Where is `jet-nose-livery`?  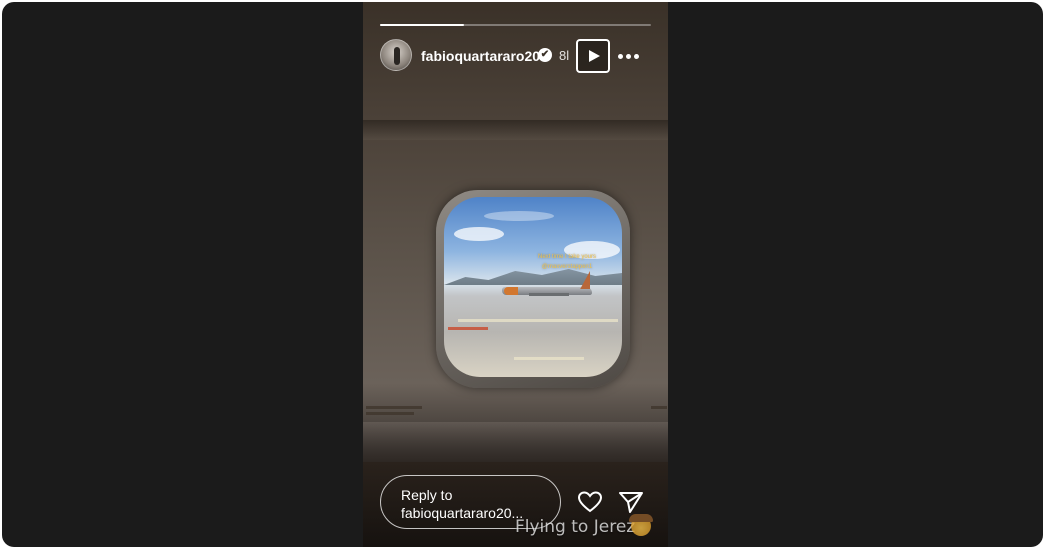
jet-nose-livery is located at coordinates (511, 291).